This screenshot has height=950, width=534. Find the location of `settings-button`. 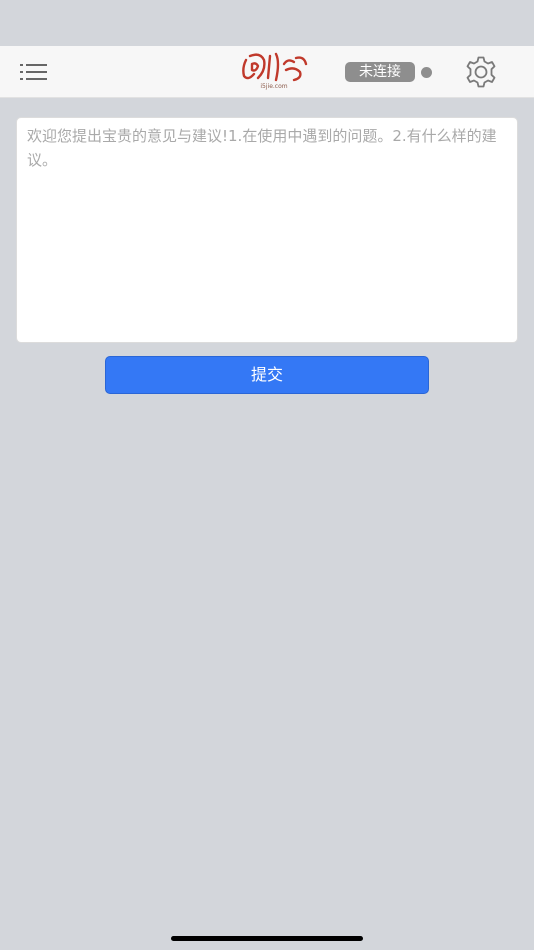

settings-button is located at coordinates (481, 72).